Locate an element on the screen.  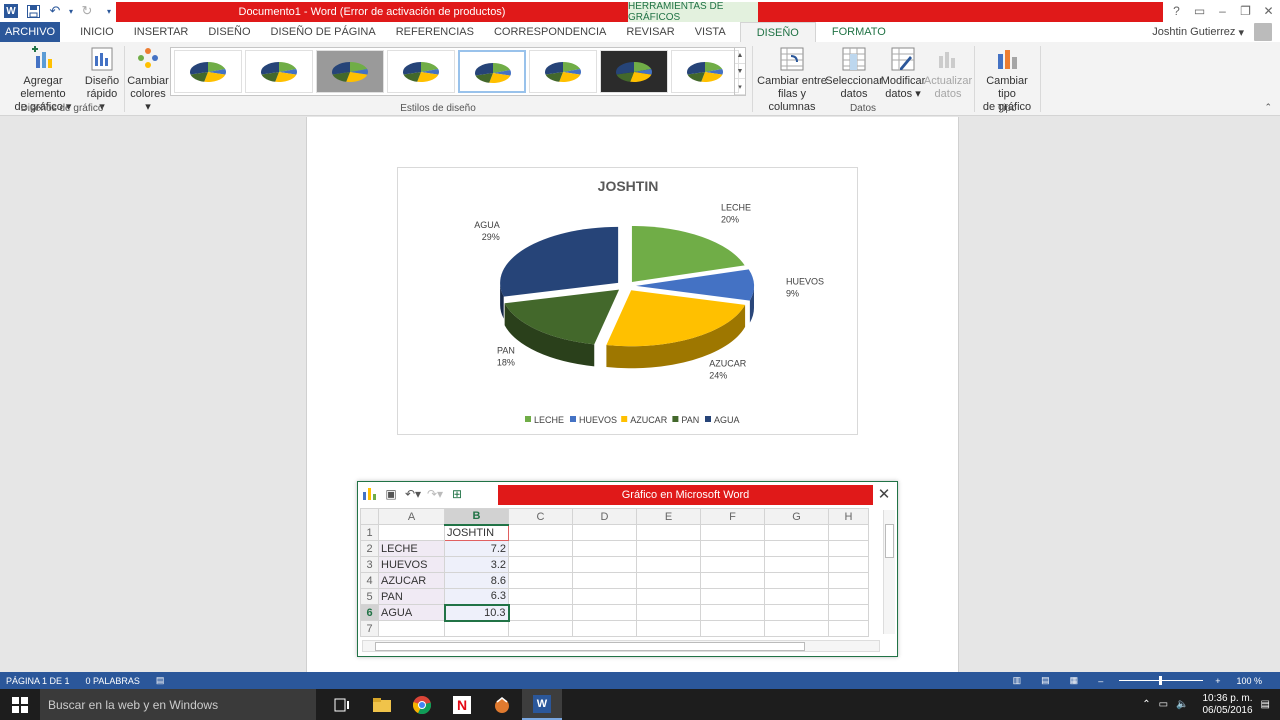
tab-diseno-pagina: DISEÑO DE PÁGINA is located at coordinates (323, 32).